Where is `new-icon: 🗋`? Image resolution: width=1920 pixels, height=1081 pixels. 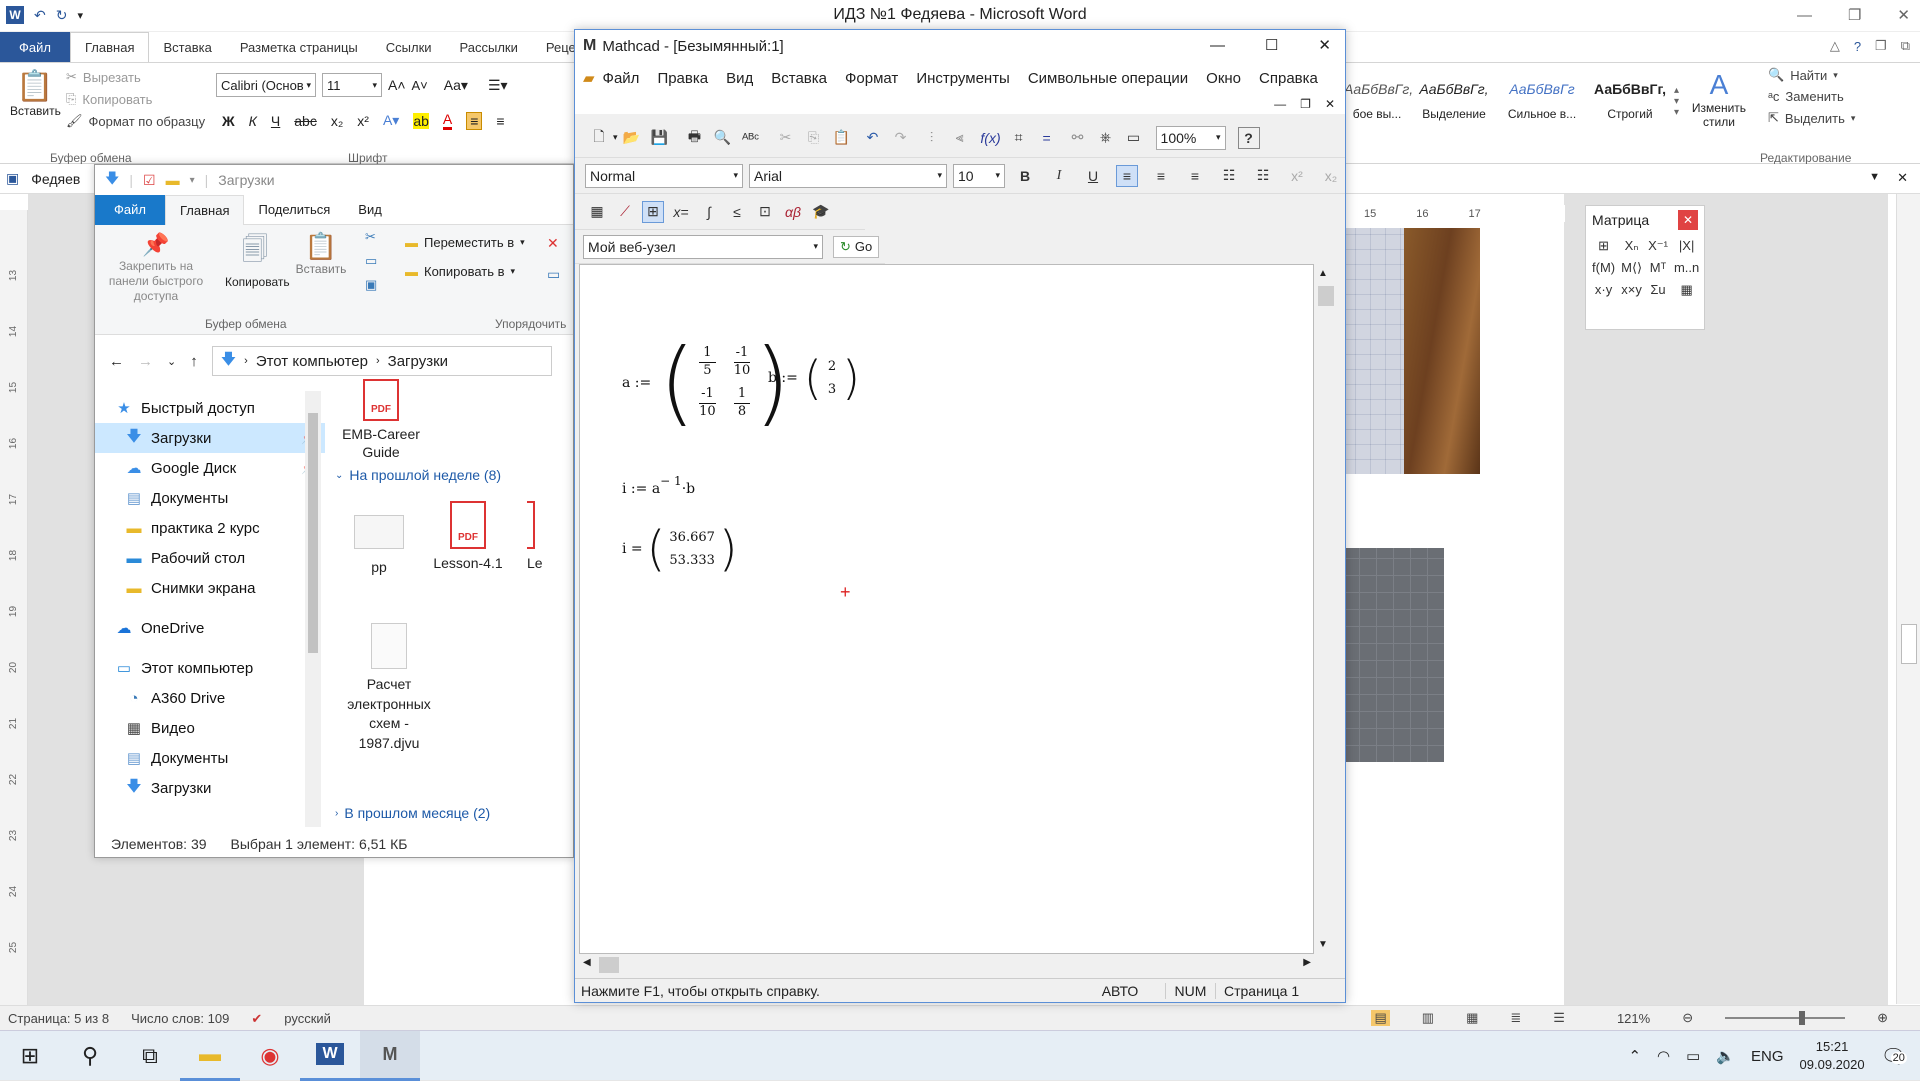
new-icon: 🗋 is located at coordinates (599, 138).